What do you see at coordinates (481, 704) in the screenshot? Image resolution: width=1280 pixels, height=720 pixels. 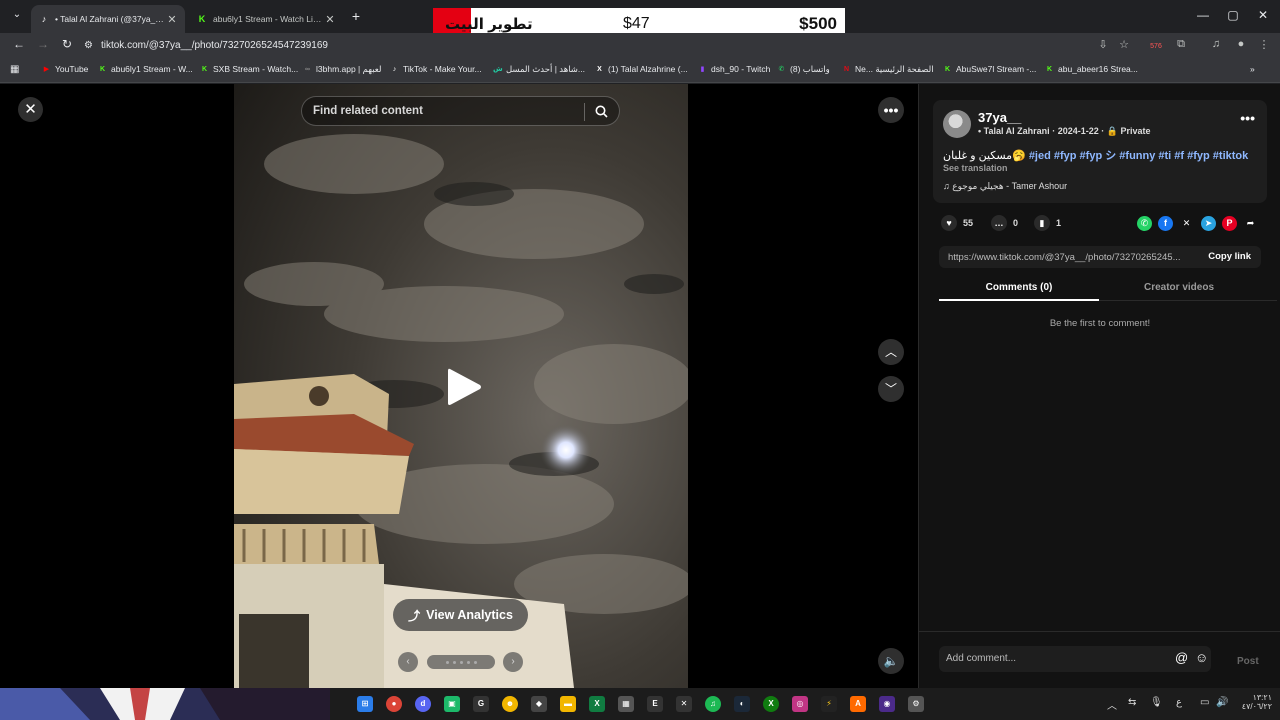 I see `gaming-app-icon: G` at bounding box center [481, 704].